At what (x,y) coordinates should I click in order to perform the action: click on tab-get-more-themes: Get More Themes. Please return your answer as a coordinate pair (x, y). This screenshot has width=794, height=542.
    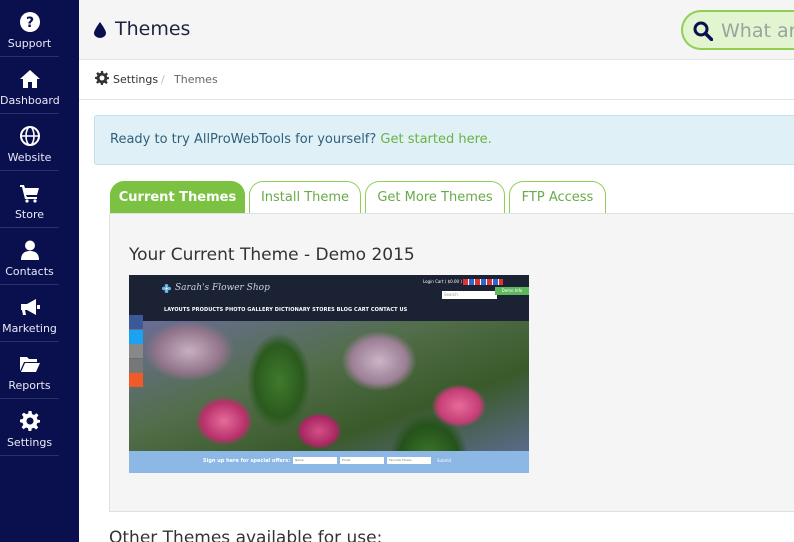
    Looking at the image, I should click on (435, 197).